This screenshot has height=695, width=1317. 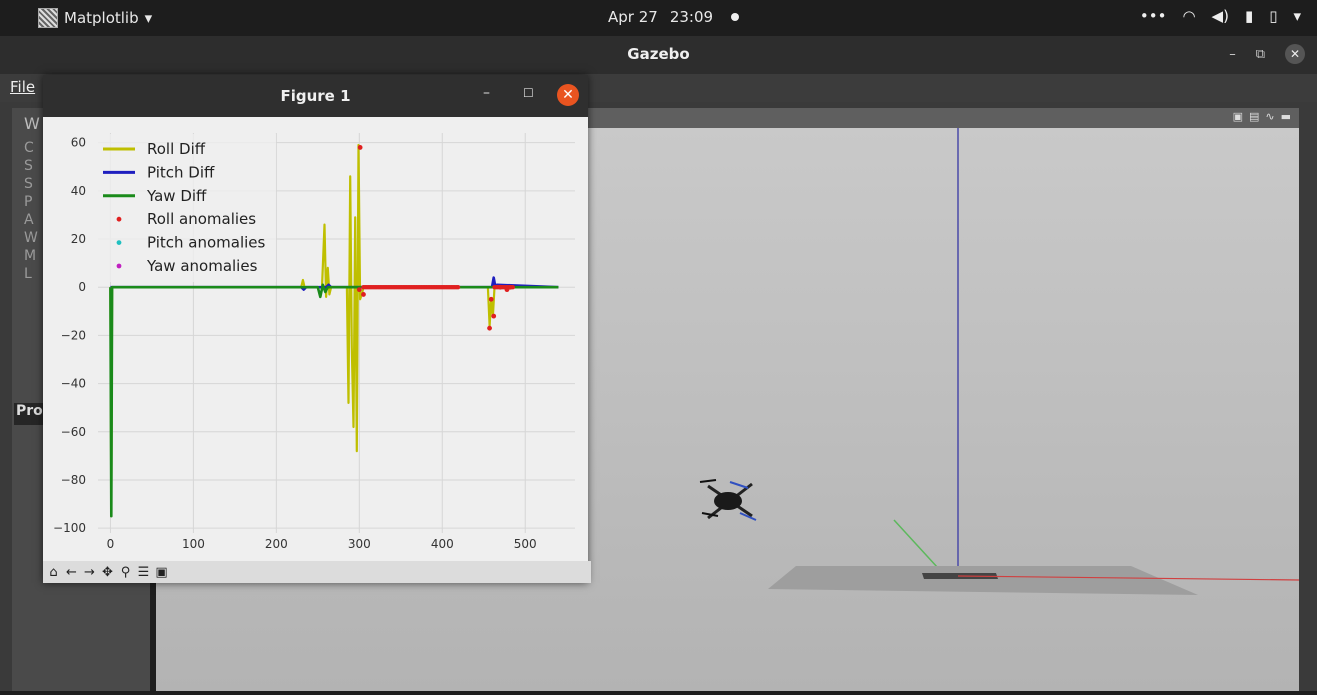 I want to click on ground-plate, so click(x=983, y=580).